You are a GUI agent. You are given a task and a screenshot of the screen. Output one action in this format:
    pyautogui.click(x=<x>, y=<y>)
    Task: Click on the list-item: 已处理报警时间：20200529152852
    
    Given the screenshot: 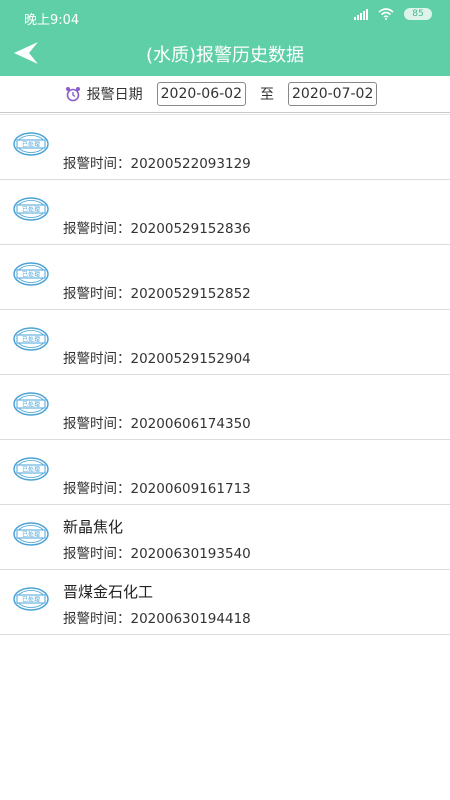 What is the action you would take?
    pyautogui.click(x=225, y=277)
    